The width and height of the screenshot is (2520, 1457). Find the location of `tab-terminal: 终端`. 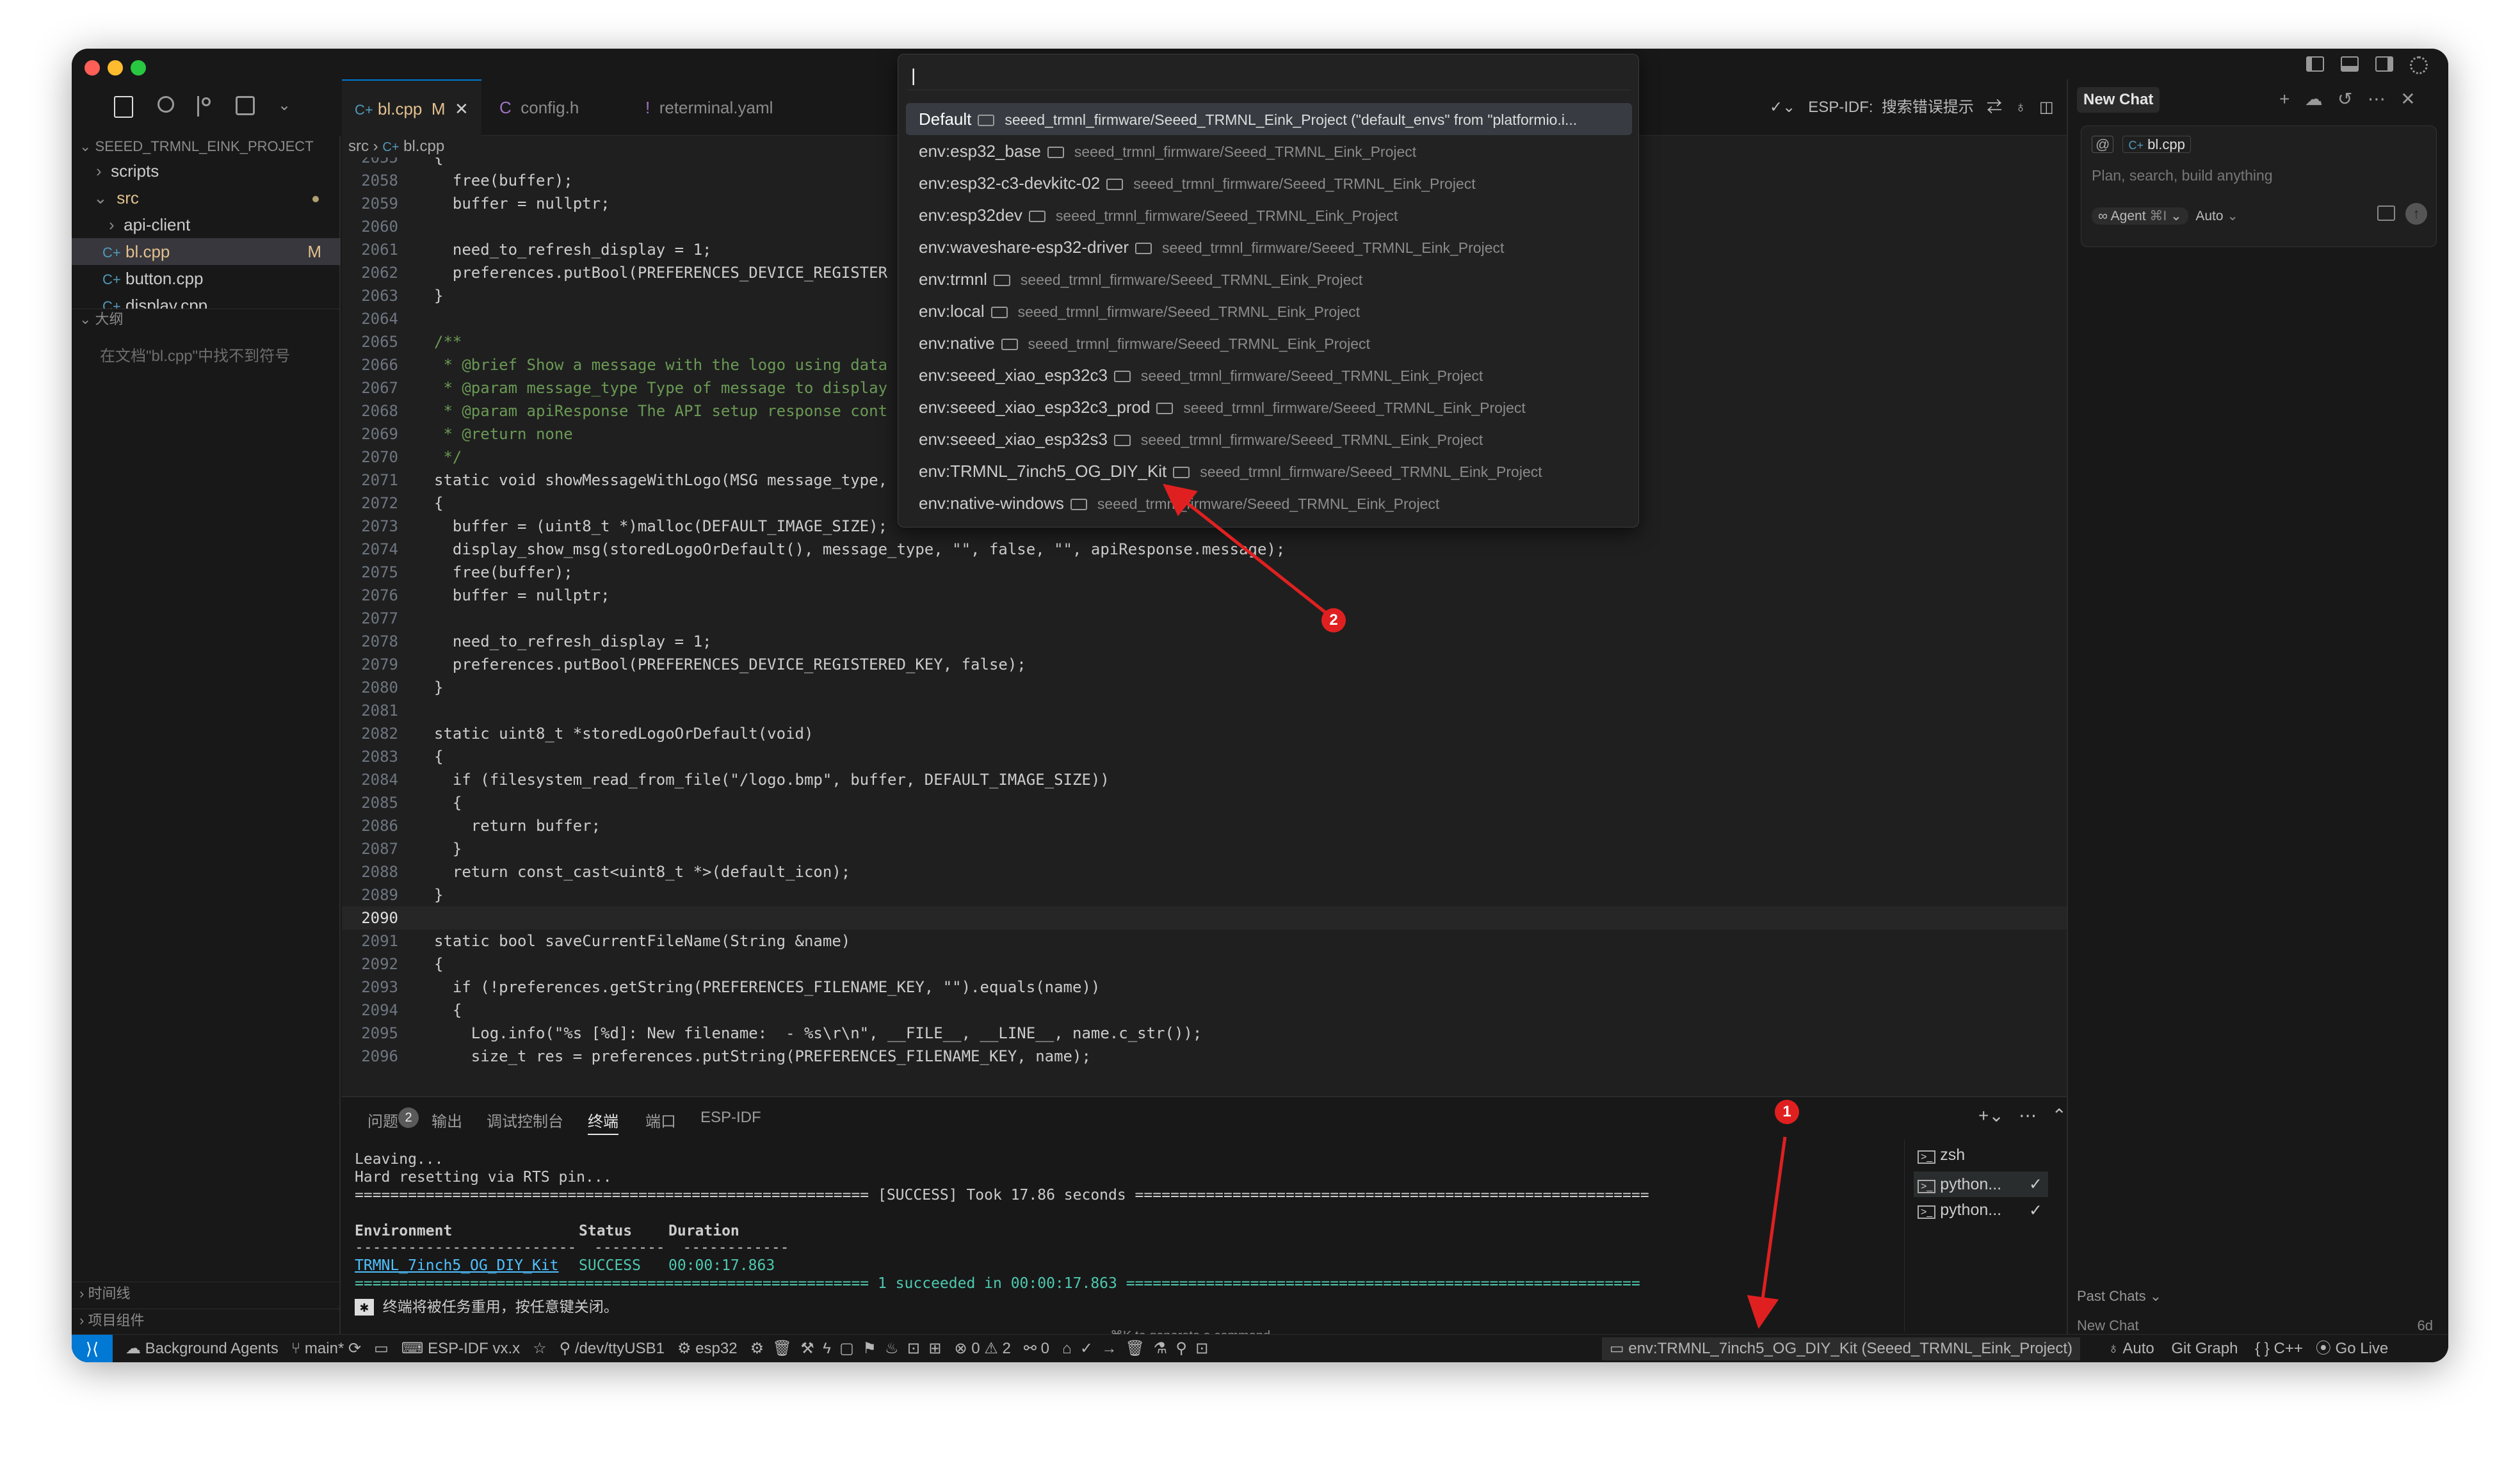

tab-terminal: 终端 is located at coordinates (603, 1122).